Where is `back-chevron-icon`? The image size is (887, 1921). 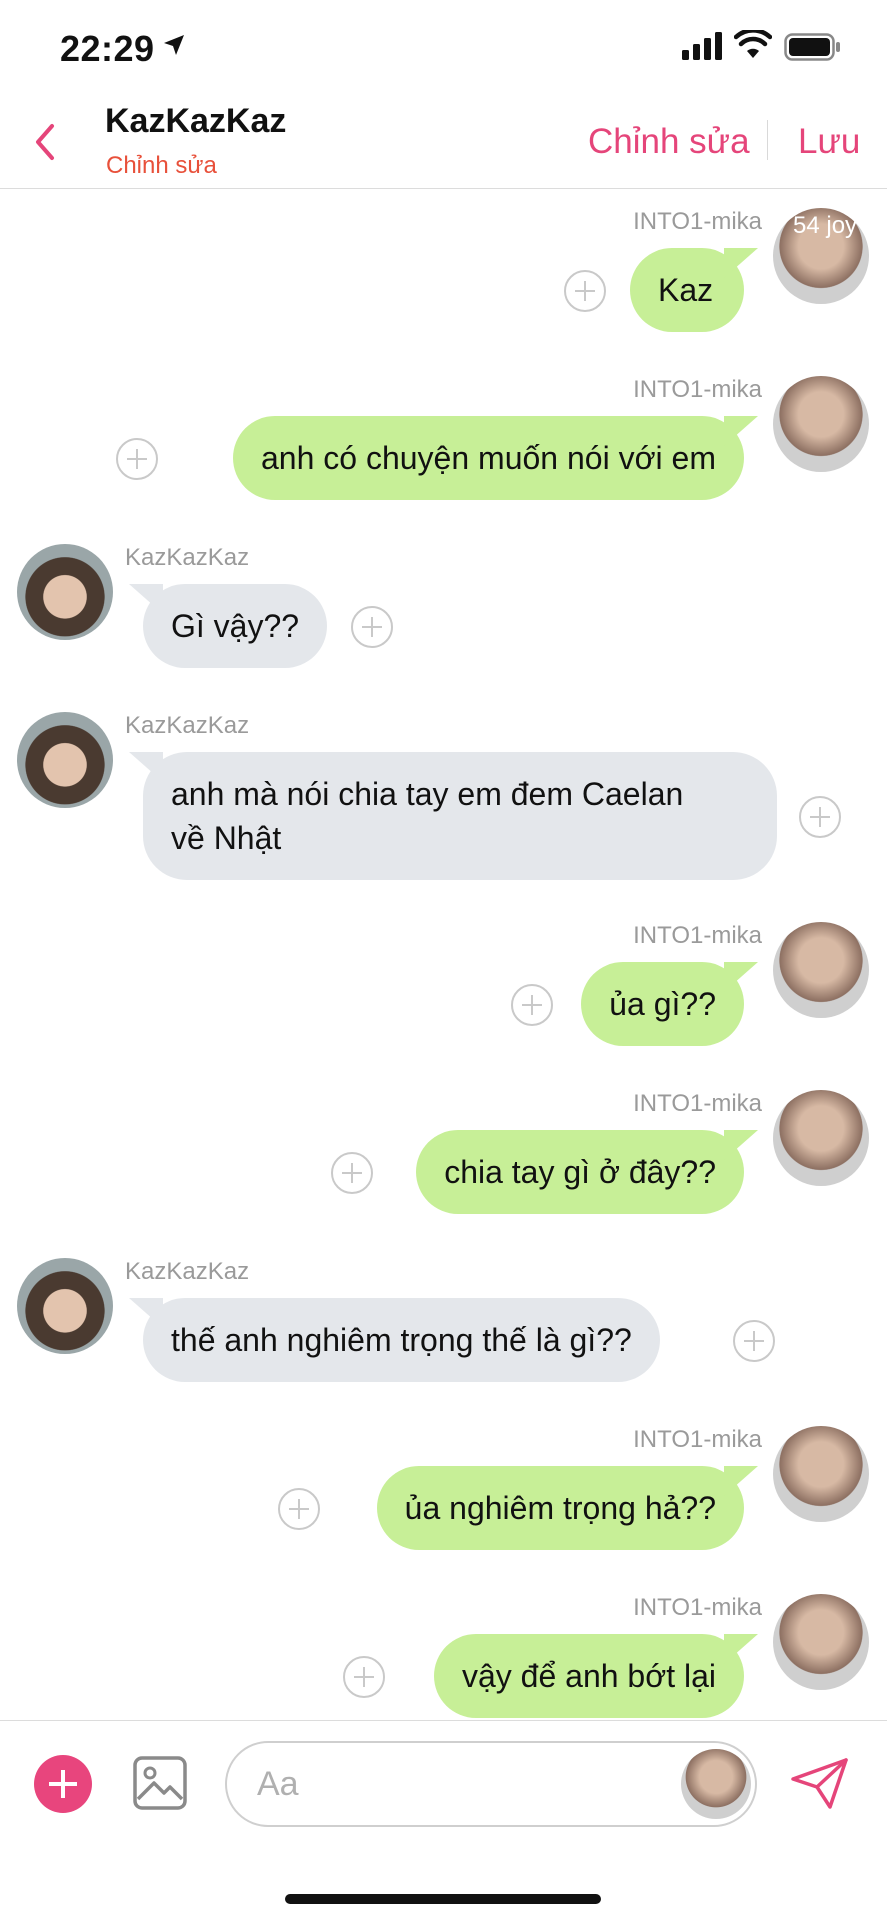 back-chevron-icon is located at coordinates (45, 142).